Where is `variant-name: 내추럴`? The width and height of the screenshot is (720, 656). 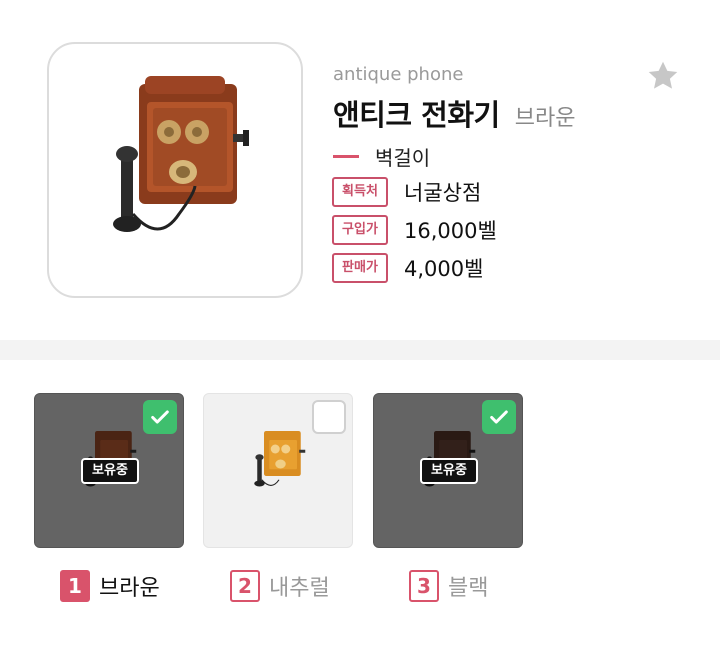 variant-name: 내추럴 is located at coordinates (299, 588).